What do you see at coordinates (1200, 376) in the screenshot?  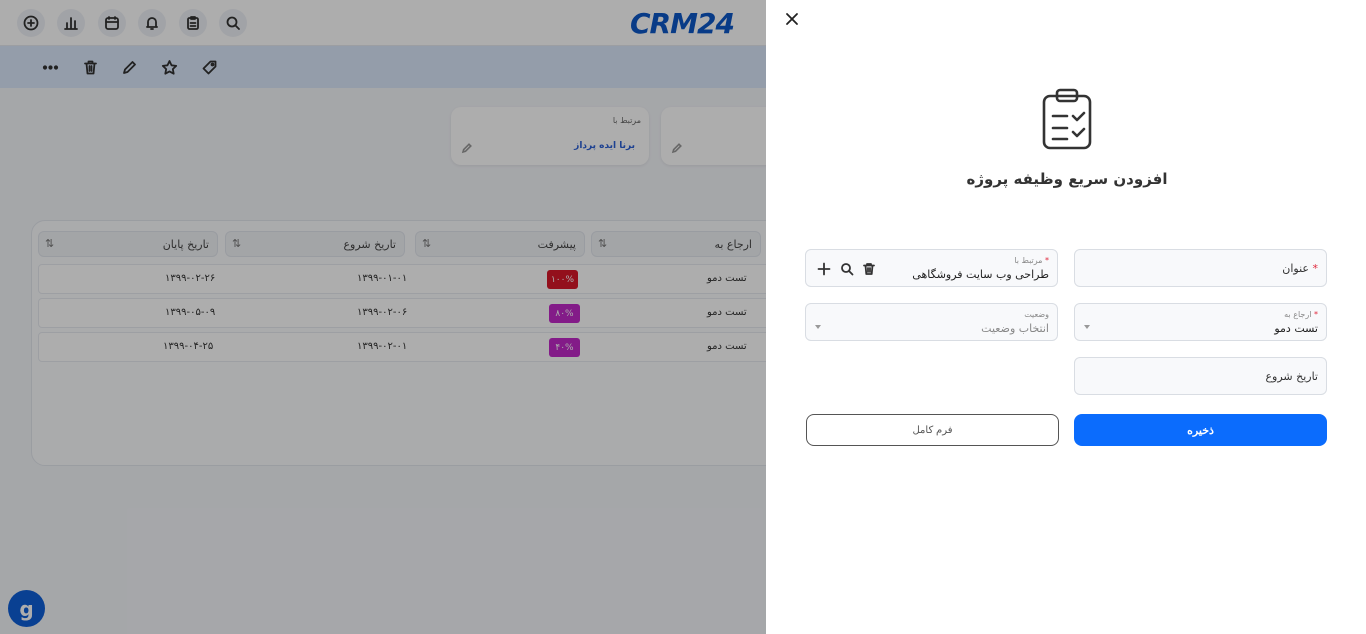 I see `start-date-input: تاریخ شروع` at bounding box center [1200, 376].